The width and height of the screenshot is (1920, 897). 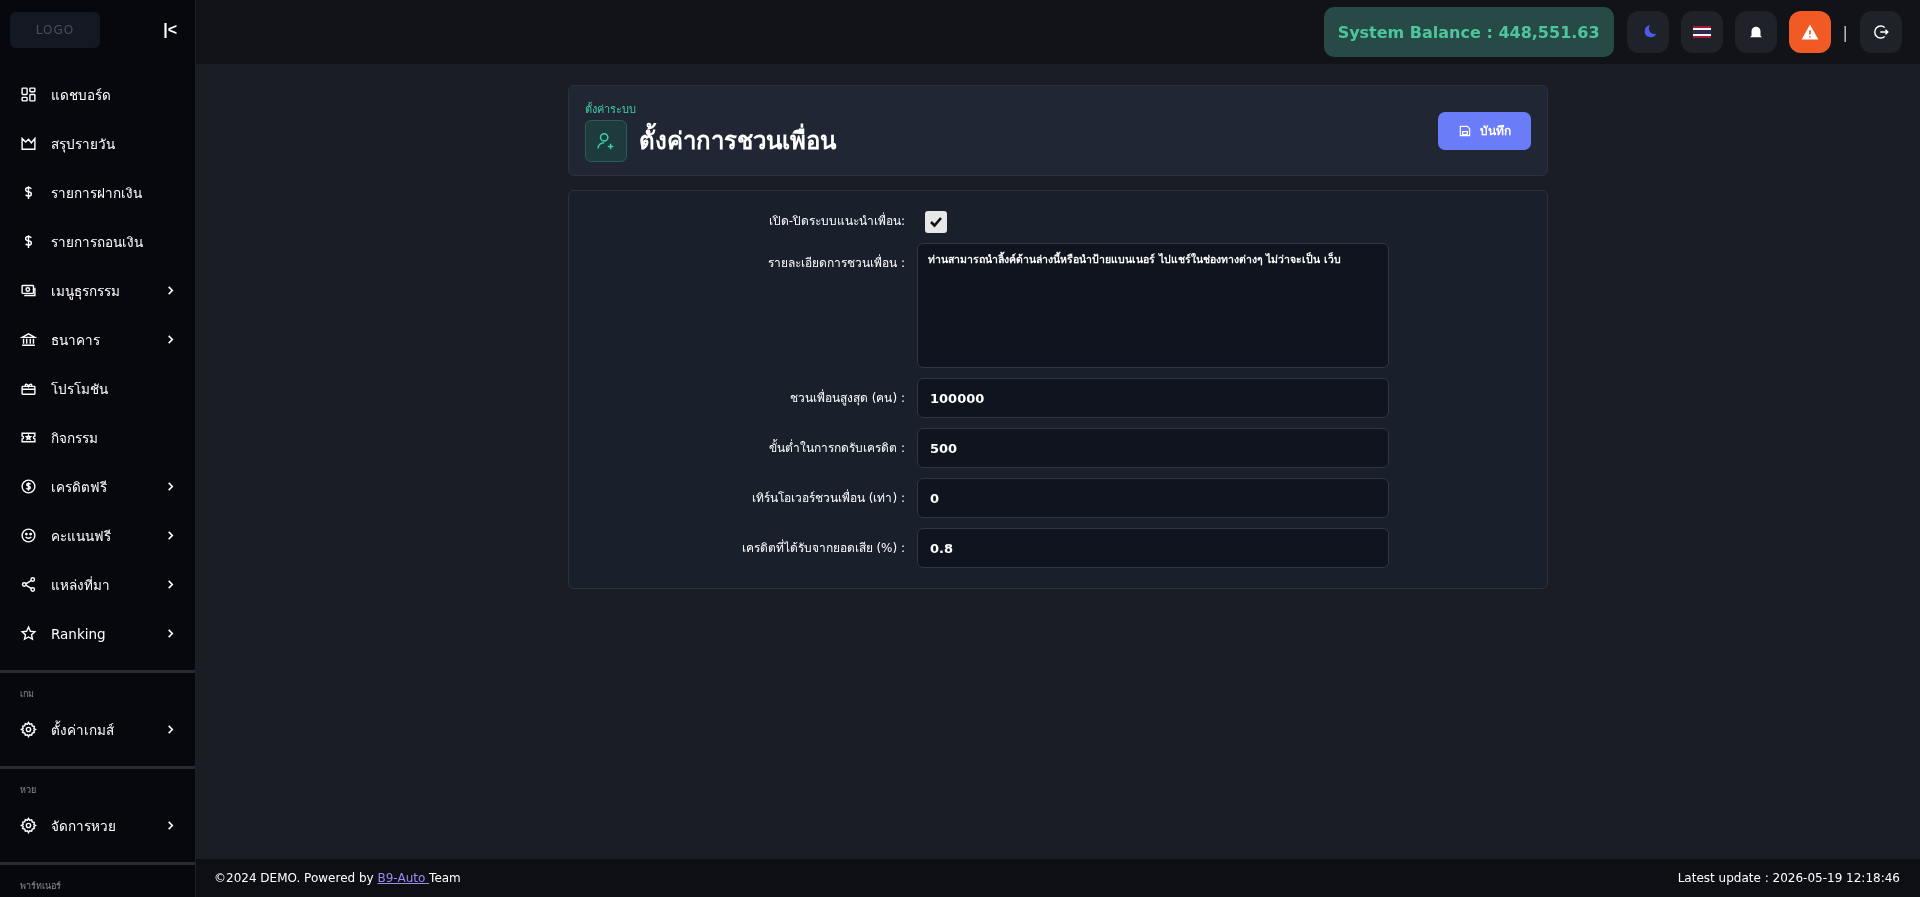 What do you see at coordinates (403, 878) in the screenshot?
I see `footer-link: B9-Auto` at bounding box center [403, 878].